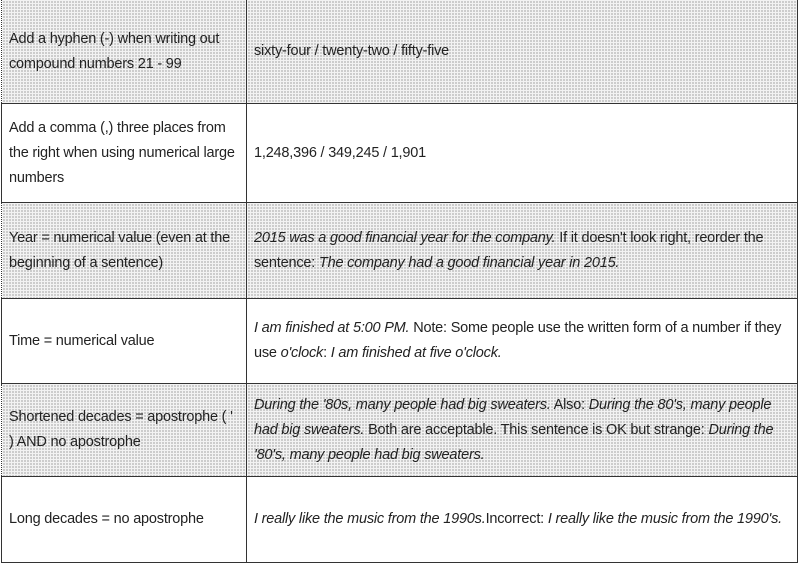  Describe the element at coordinates (522, 153) in the screenshot. I see `example-cell: 1,248,396 / 349,245 / 1,901` at that location.